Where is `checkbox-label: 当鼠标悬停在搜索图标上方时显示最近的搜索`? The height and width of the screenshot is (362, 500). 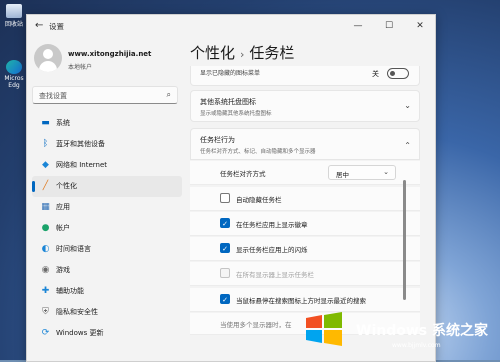 checkbox-label: 当鼠标悬停在搜索图标上方时显示最近的搜索 is located at coordinates (301, 301).